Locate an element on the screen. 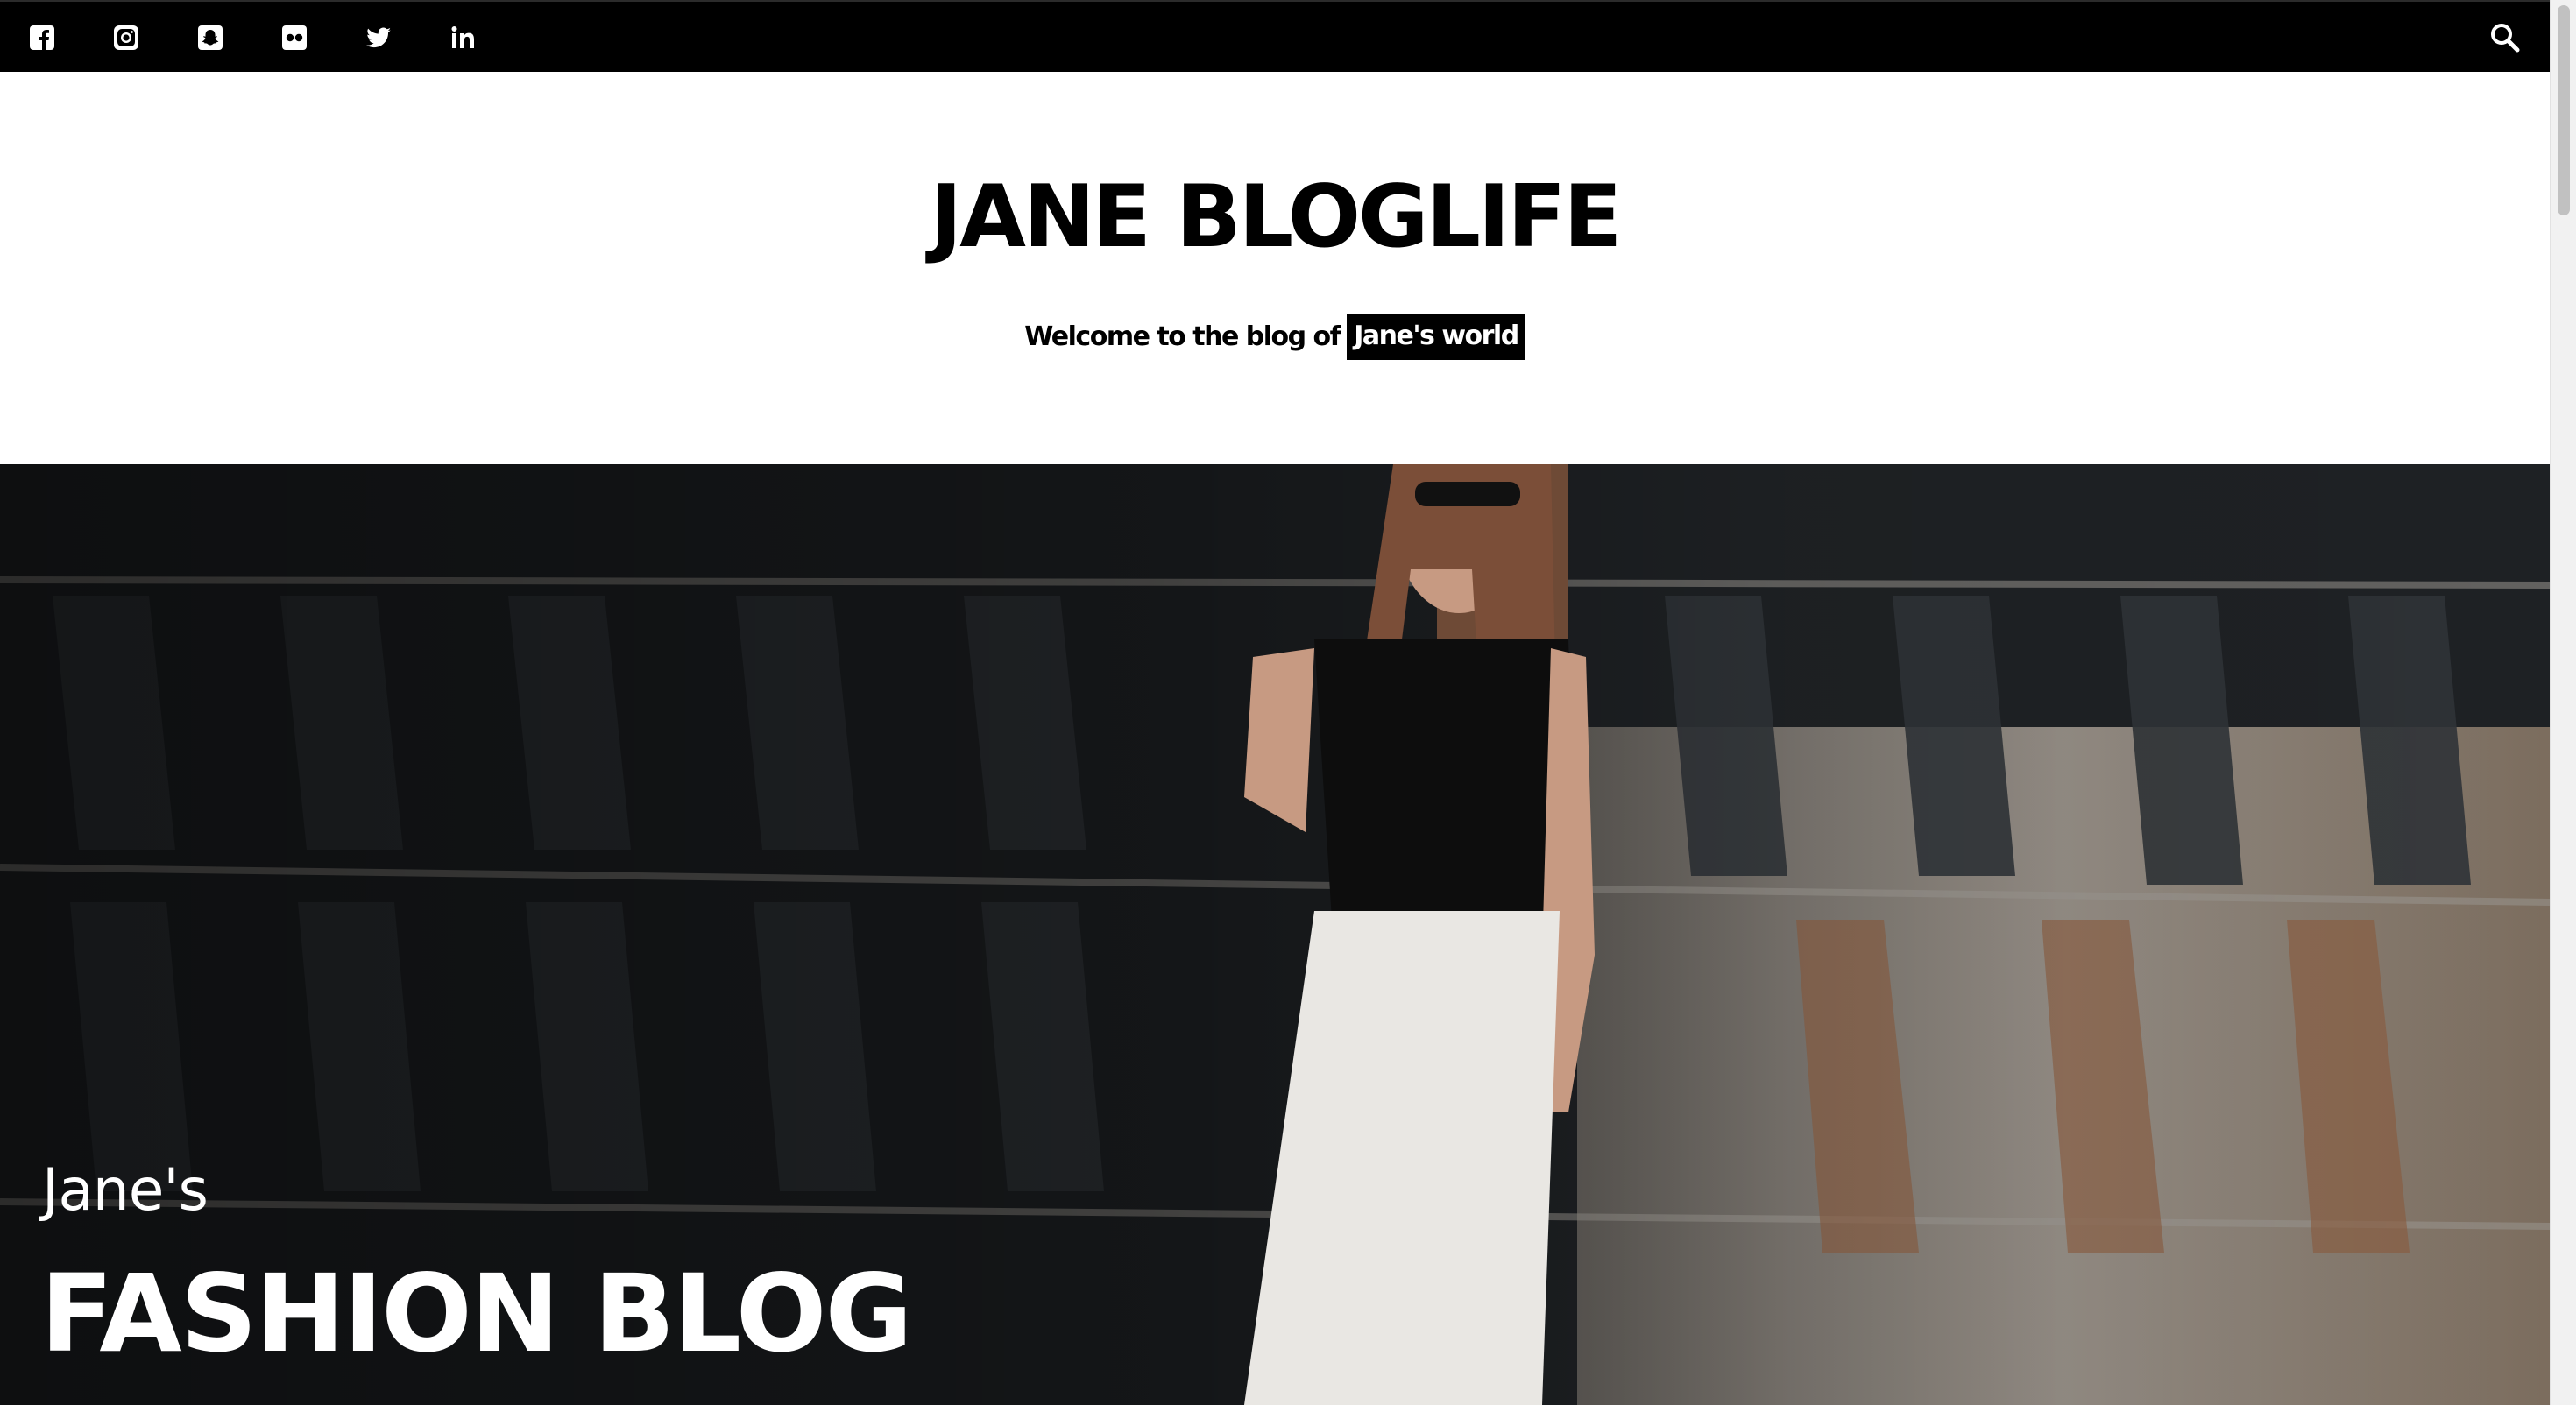 This screenshot has height=1405, width=2576. snapchat-icon is located at coordinates (210, 38).